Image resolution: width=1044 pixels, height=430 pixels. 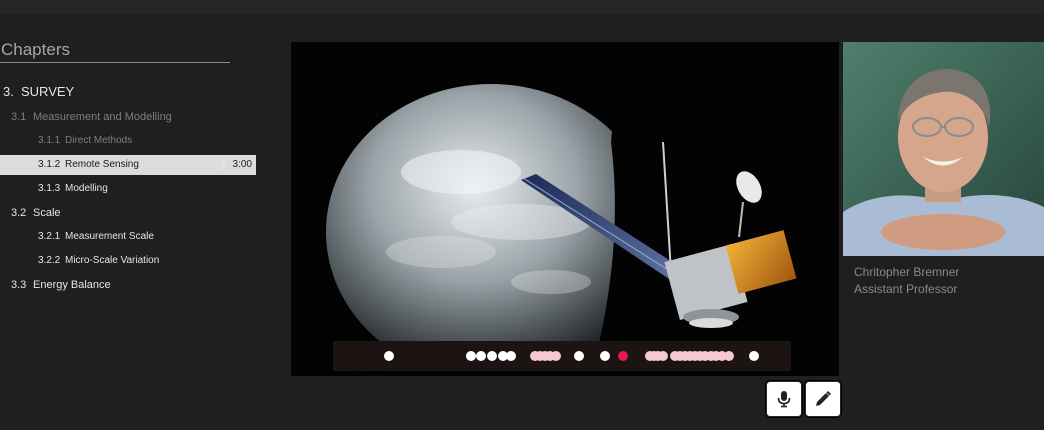 I want to click on chapter-item-measurement-scale: 3.2.1 Measurement Scale, so click(x=128, y=237).